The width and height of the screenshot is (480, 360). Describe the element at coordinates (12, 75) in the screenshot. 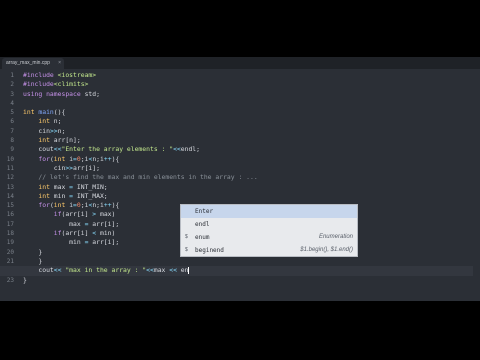

I see `line-number: 1` at that location.